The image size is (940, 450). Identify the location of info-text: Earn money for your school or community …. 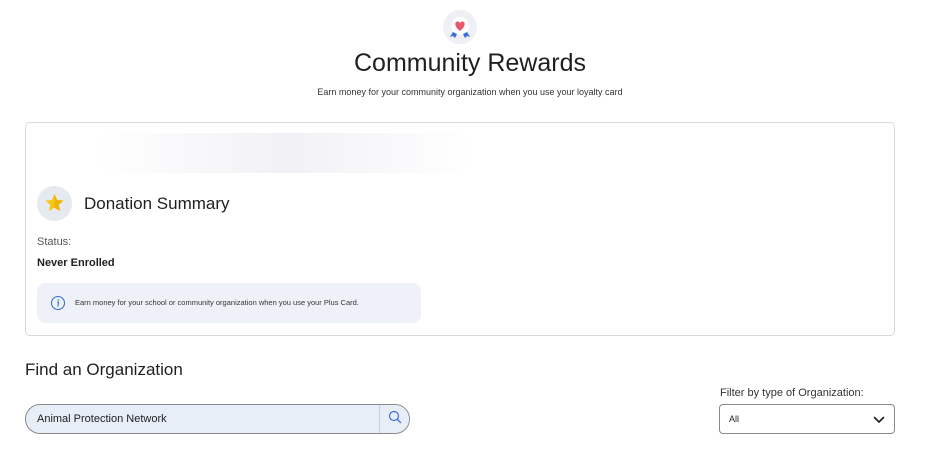
(217, 302).